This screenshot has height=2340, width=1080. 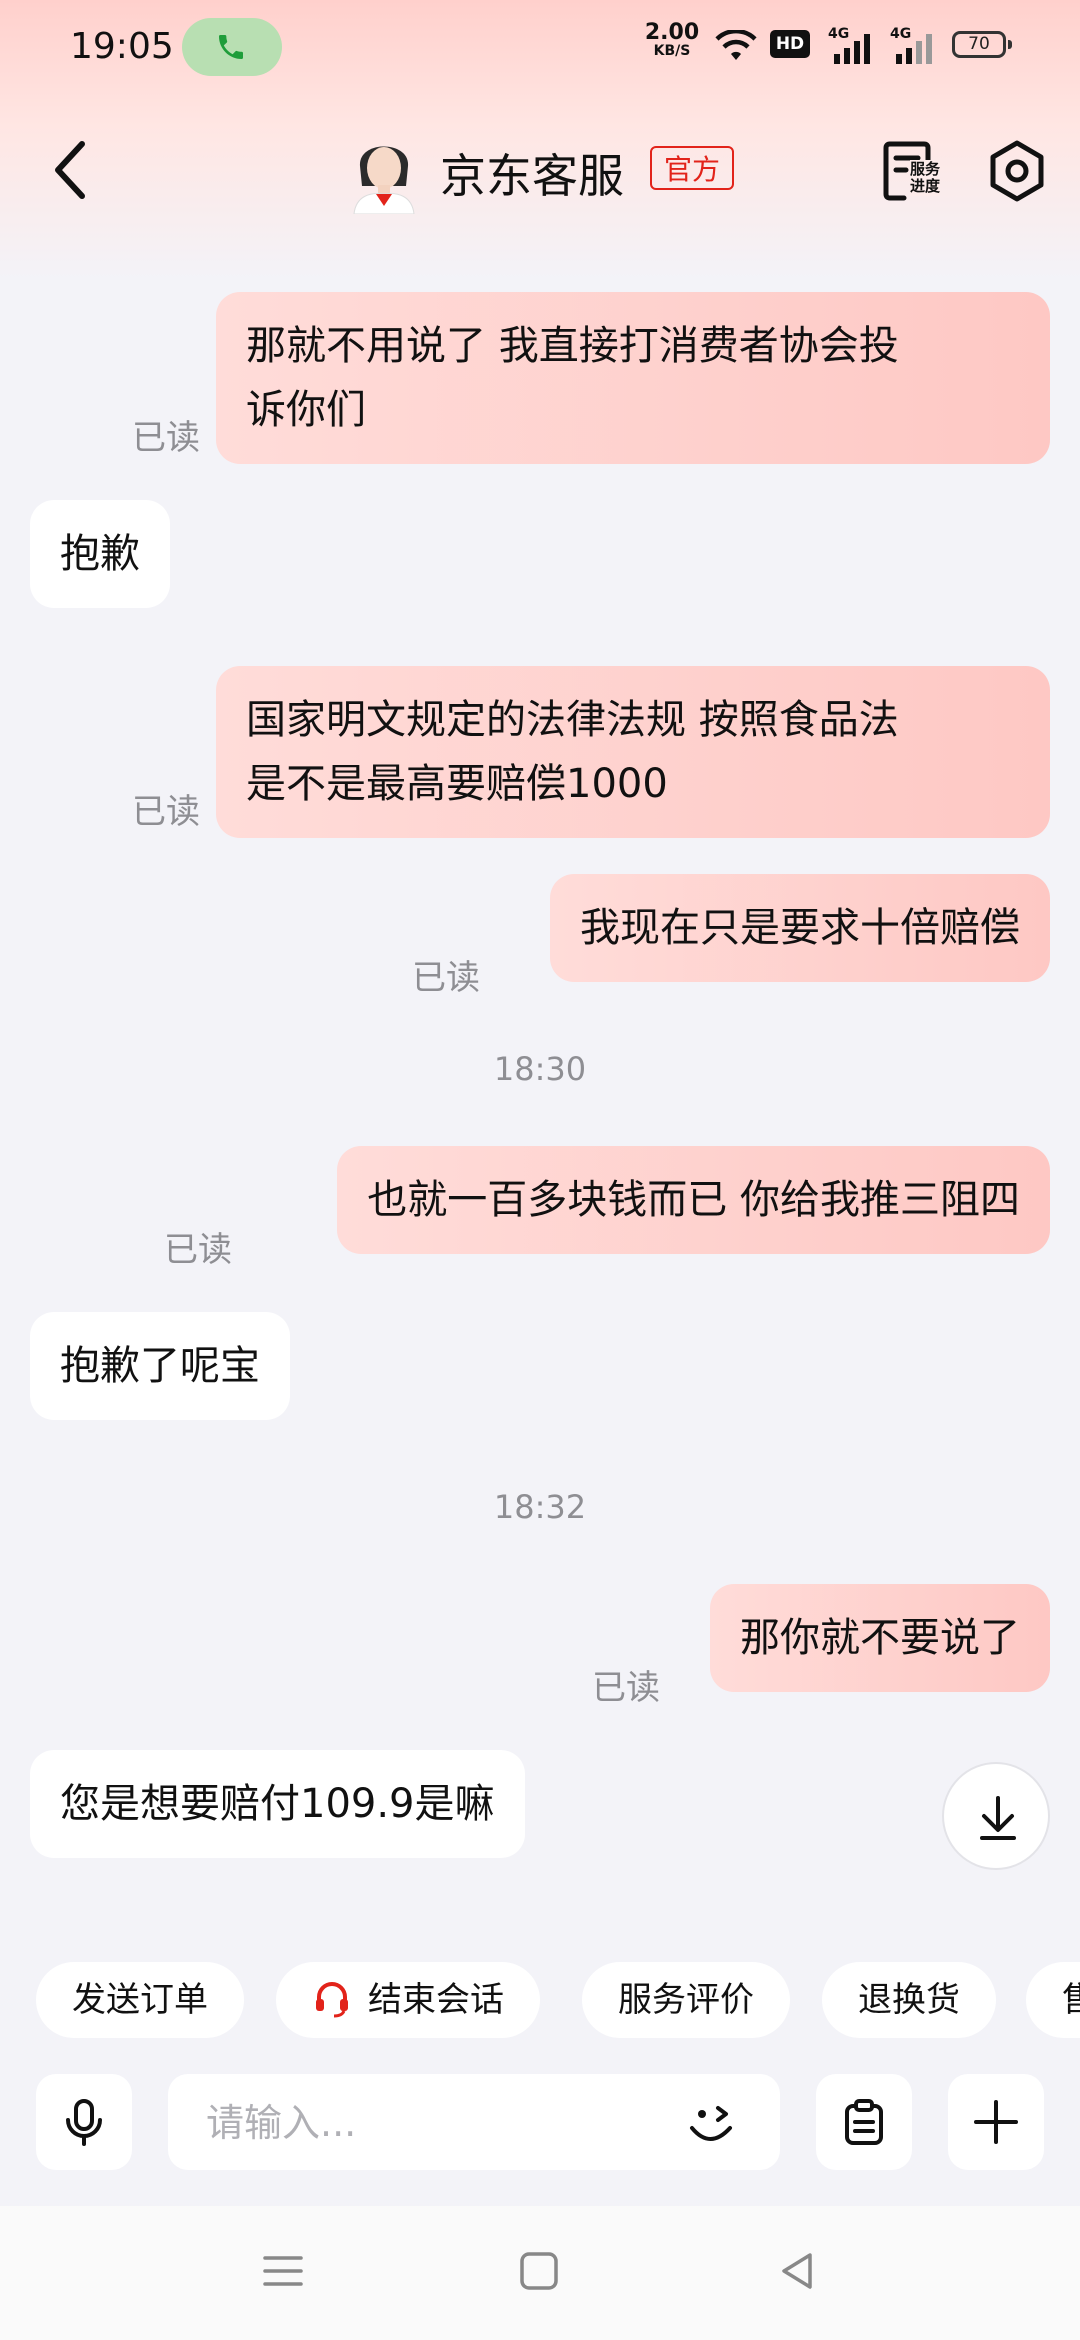 I want to click on plus-icon, so click(x=996, y=2122).